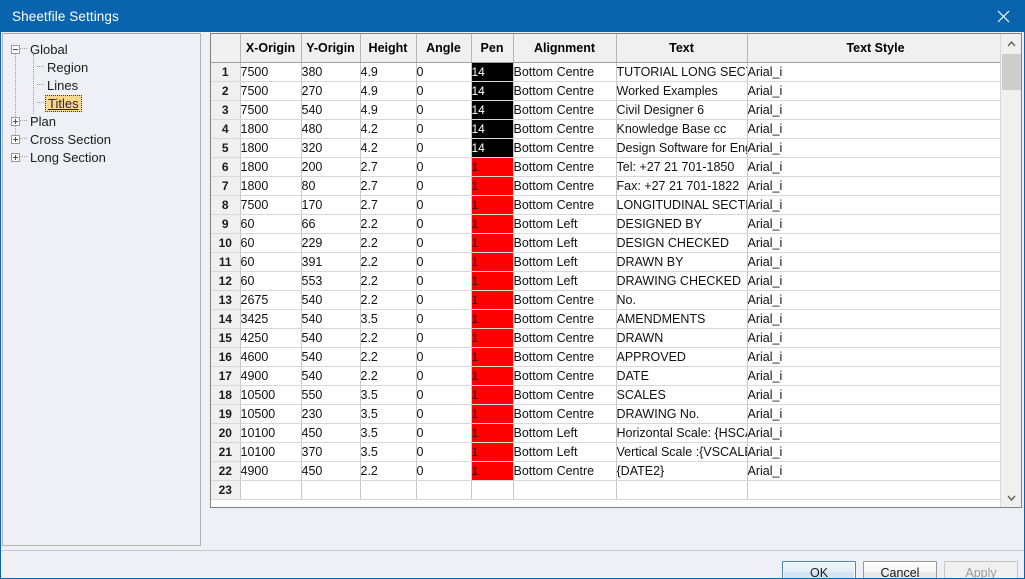 This screenshot has height=579, width=1025. I want to click on row-header-cell: 13, so click(226, 300).